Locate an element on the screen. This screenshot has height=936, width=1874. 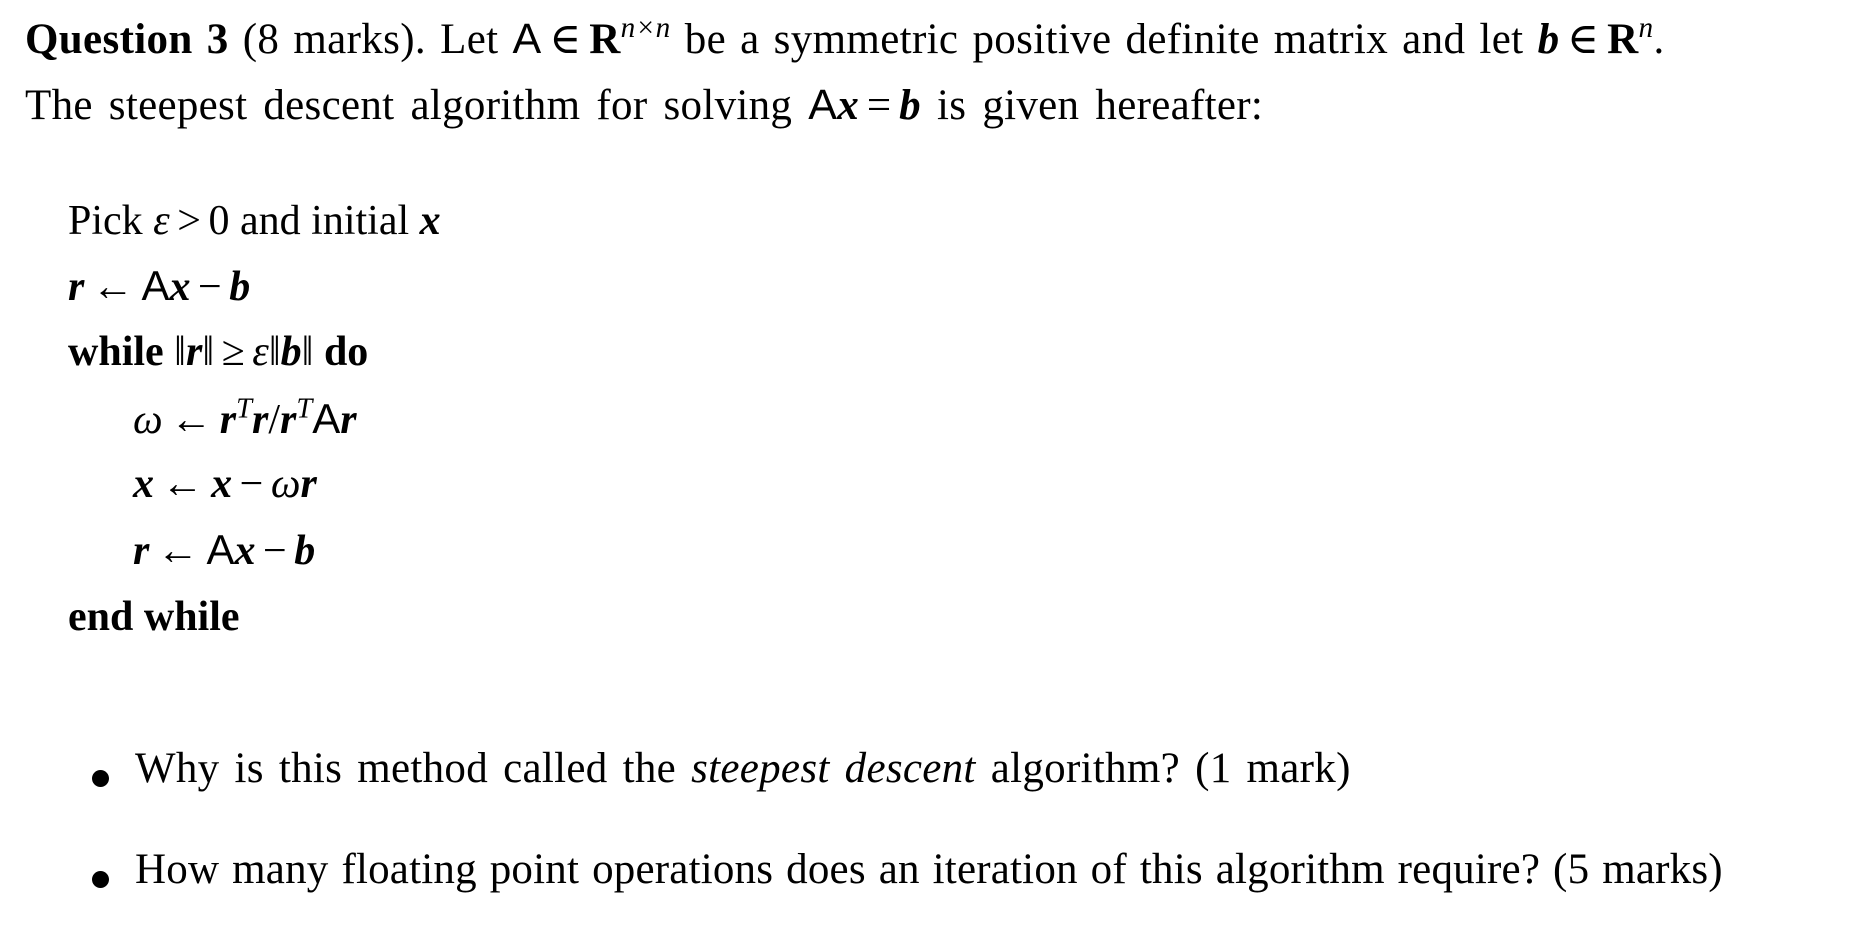
dimension-exponent: n×n is located at coordinates (645, 27).